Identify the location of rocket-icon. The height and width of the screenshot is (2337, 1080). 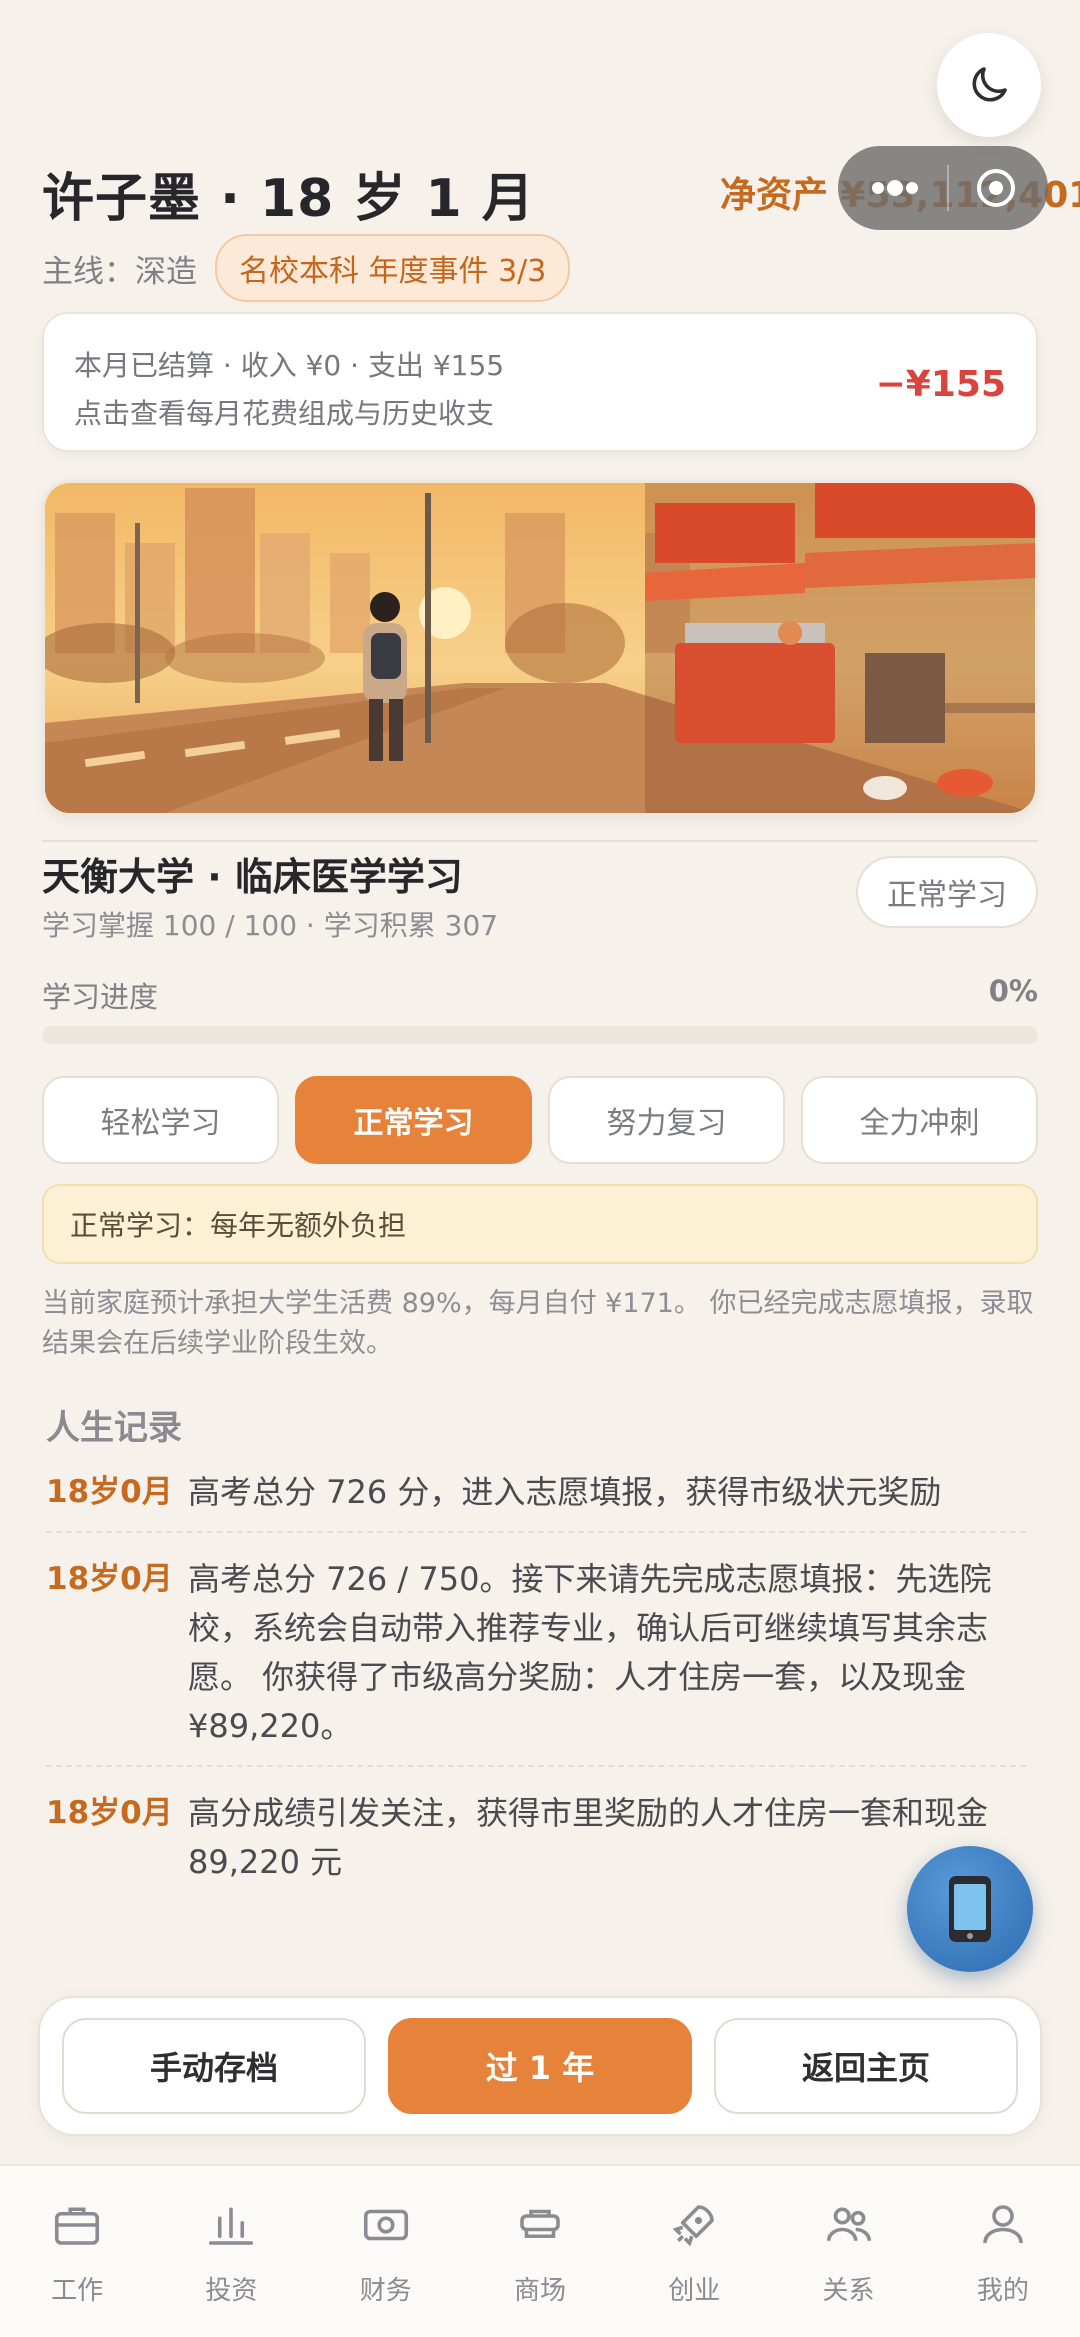
(693, 2226).